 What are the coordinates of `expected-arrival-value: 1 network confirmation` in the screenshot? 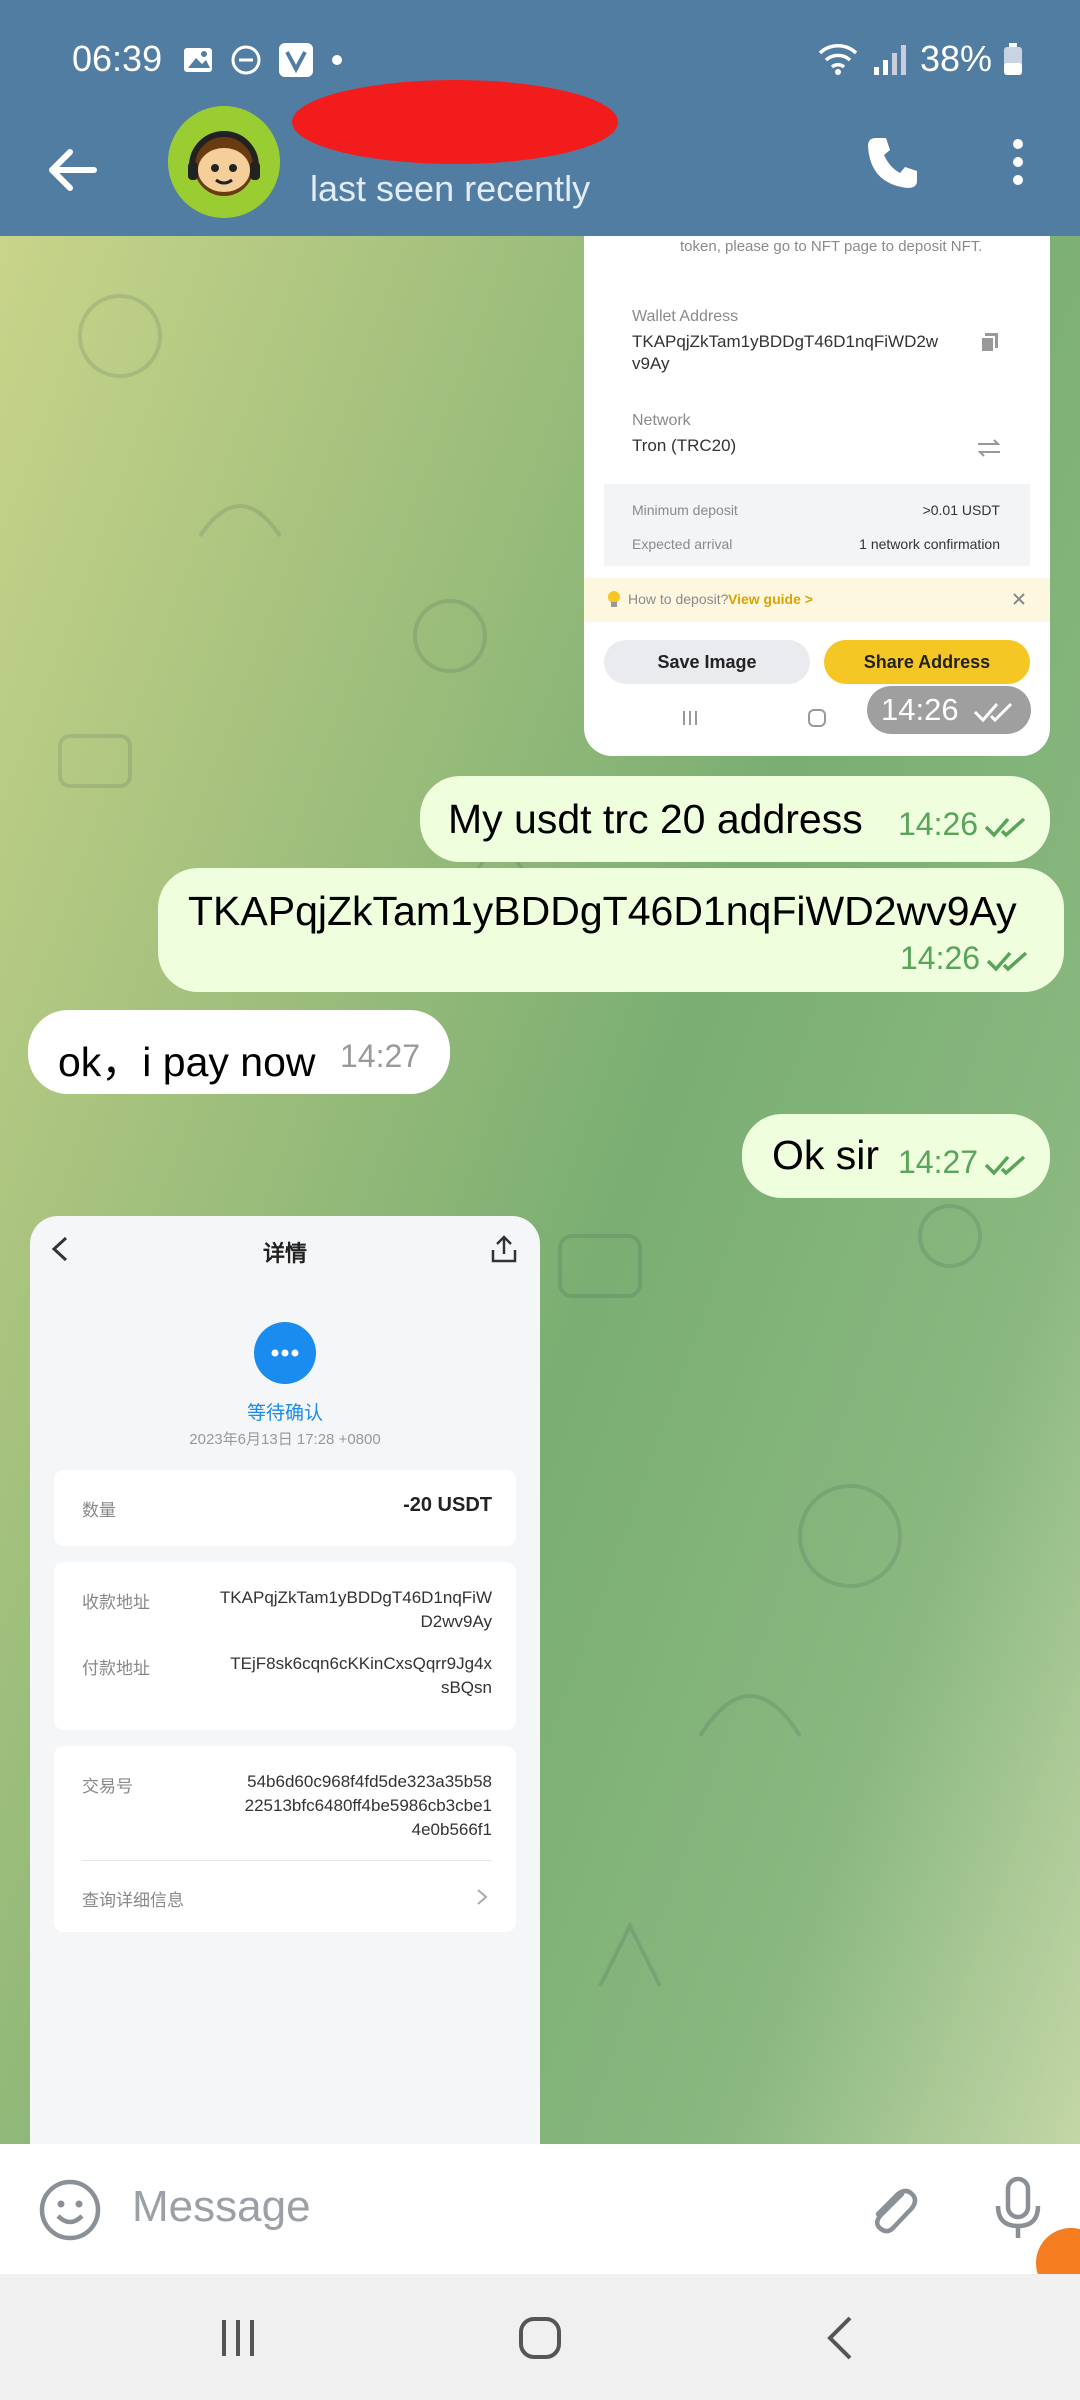 It's located at (929, 544).